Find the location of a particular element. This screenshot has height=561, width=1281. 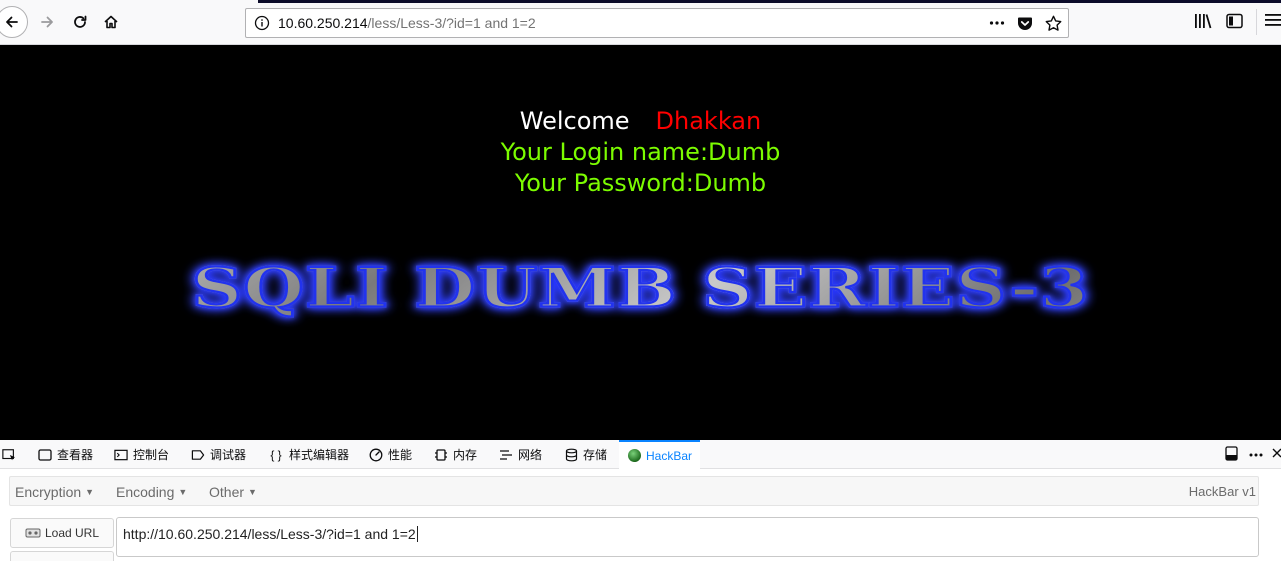

welcome-text: Welcome is located at coordinates (574, 121).